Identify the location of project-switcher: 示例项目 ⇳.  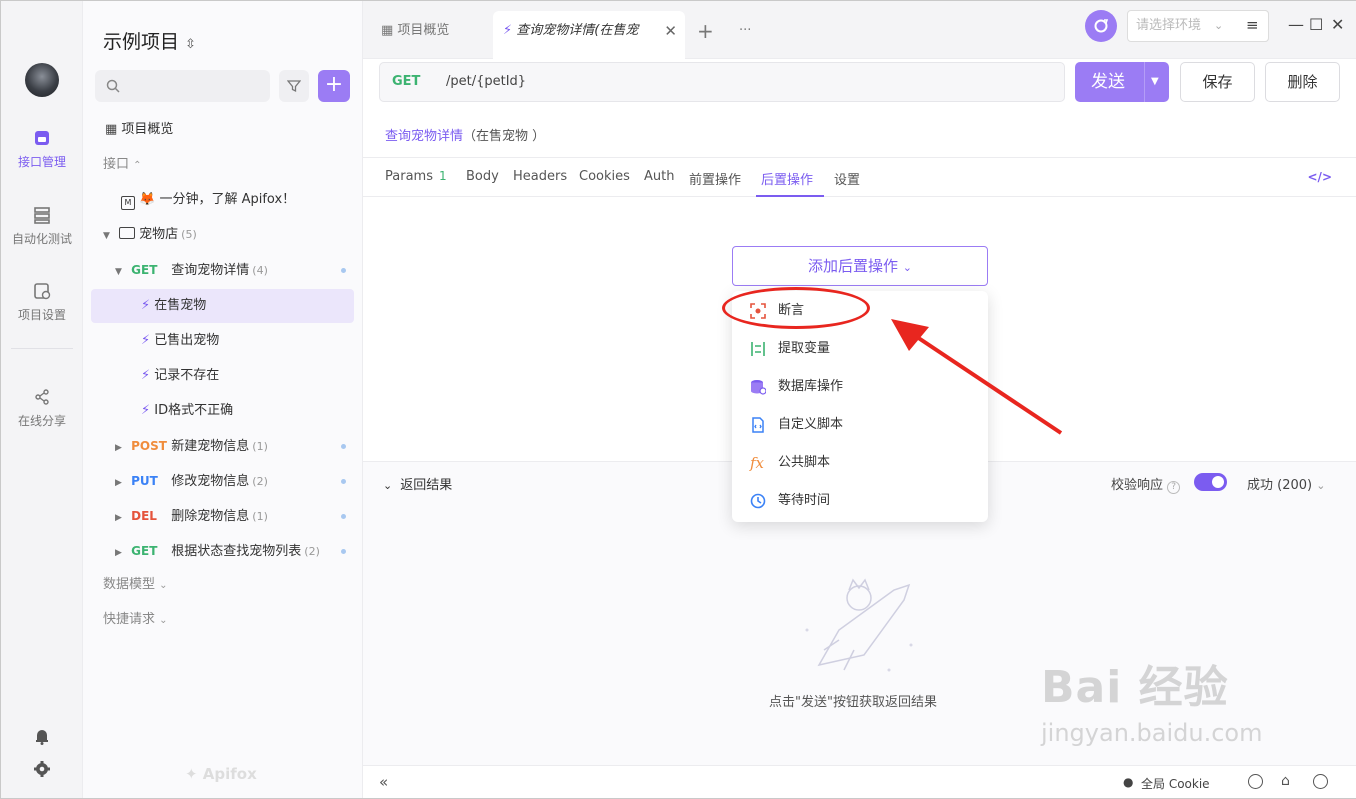
(149, 40).